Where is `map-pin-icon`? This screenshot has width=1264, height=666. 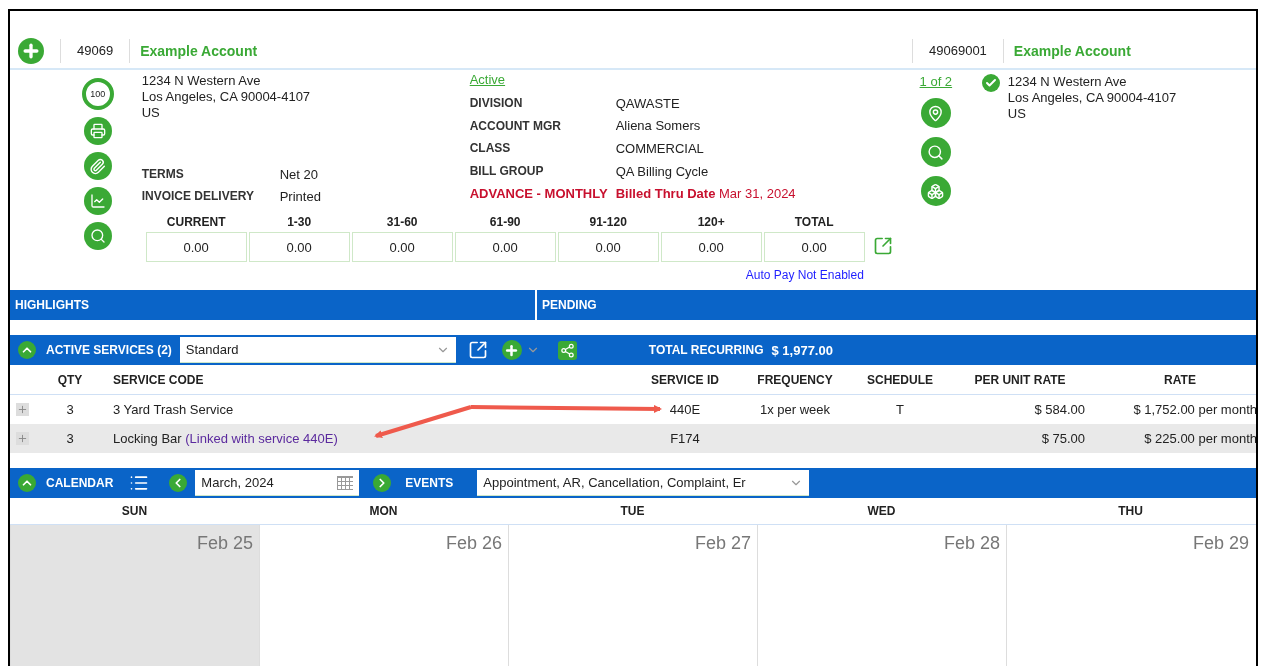
map-pin-icon is located at coordinates (935, 113).